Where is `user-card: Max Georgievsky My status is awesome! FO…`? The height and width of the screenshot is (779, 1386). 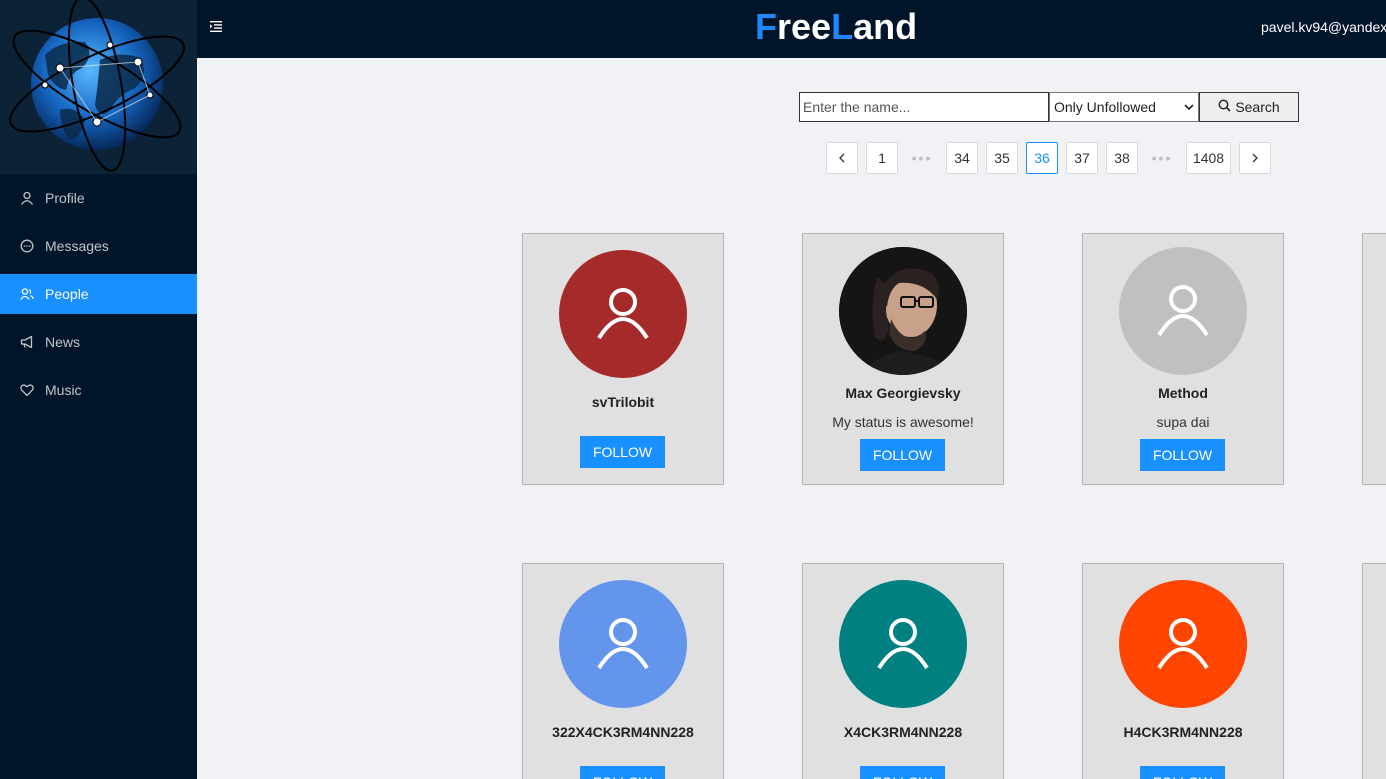
user-card: Max Georgievsky My status is awesome! FO… is located at coordinates (903, 359).